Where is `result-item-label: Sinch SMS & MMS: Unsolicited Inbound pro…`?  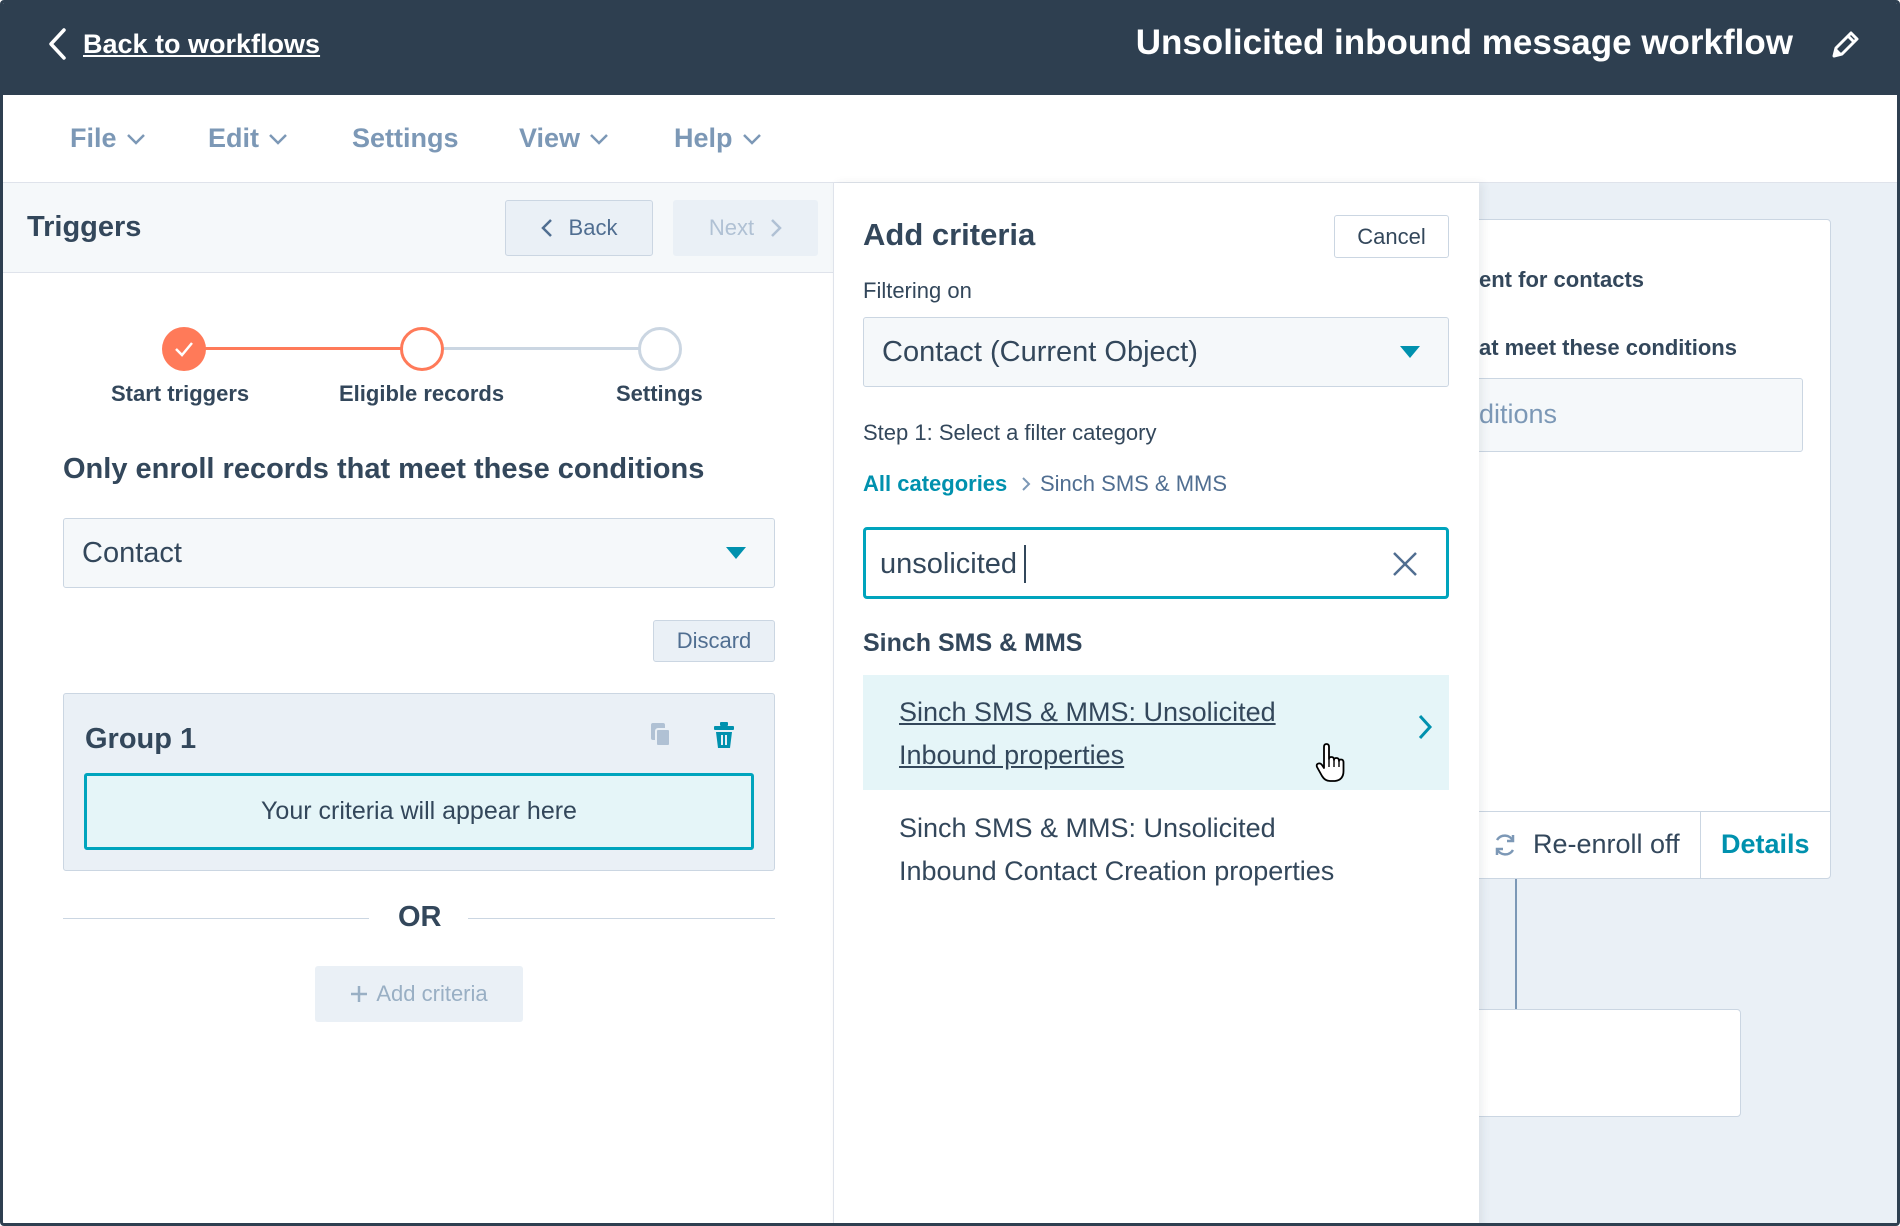 result-item-label: Sinch SMS & MMS: Unsolicited Inbound pro… is located at coordinates (1139, 734).